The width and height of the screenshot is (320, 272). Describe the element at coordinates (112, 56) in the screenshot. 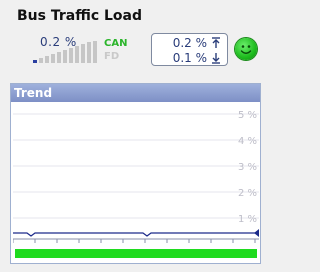

I see `protocol-fd-label: FD` at that location.